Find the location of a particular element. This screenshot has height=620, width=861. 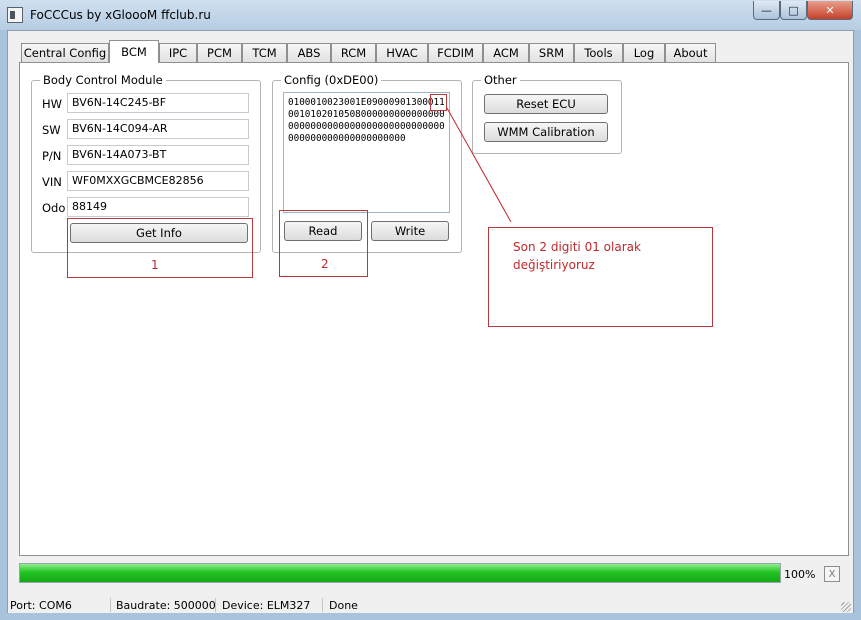

annotation-label-2: 2 is located at coordinates (325, 264).